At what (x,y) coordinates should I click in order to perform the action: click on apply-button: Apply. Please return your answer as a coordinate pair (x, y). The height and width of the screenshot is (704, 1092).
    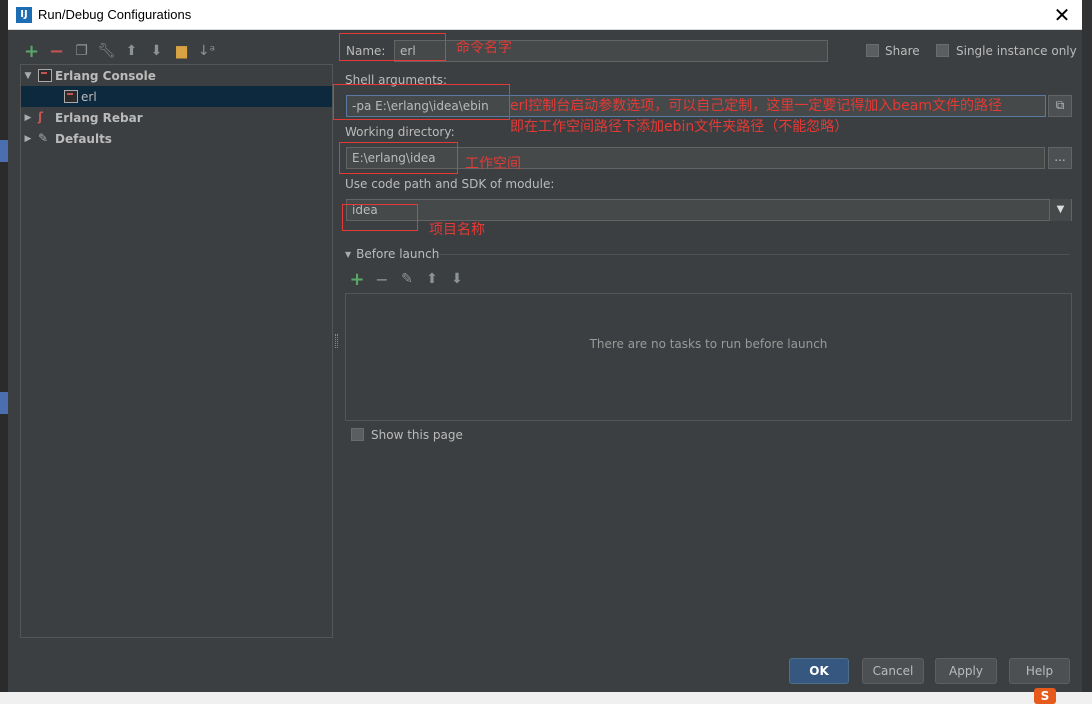
    Looking at the image, I should click on (966, 671).